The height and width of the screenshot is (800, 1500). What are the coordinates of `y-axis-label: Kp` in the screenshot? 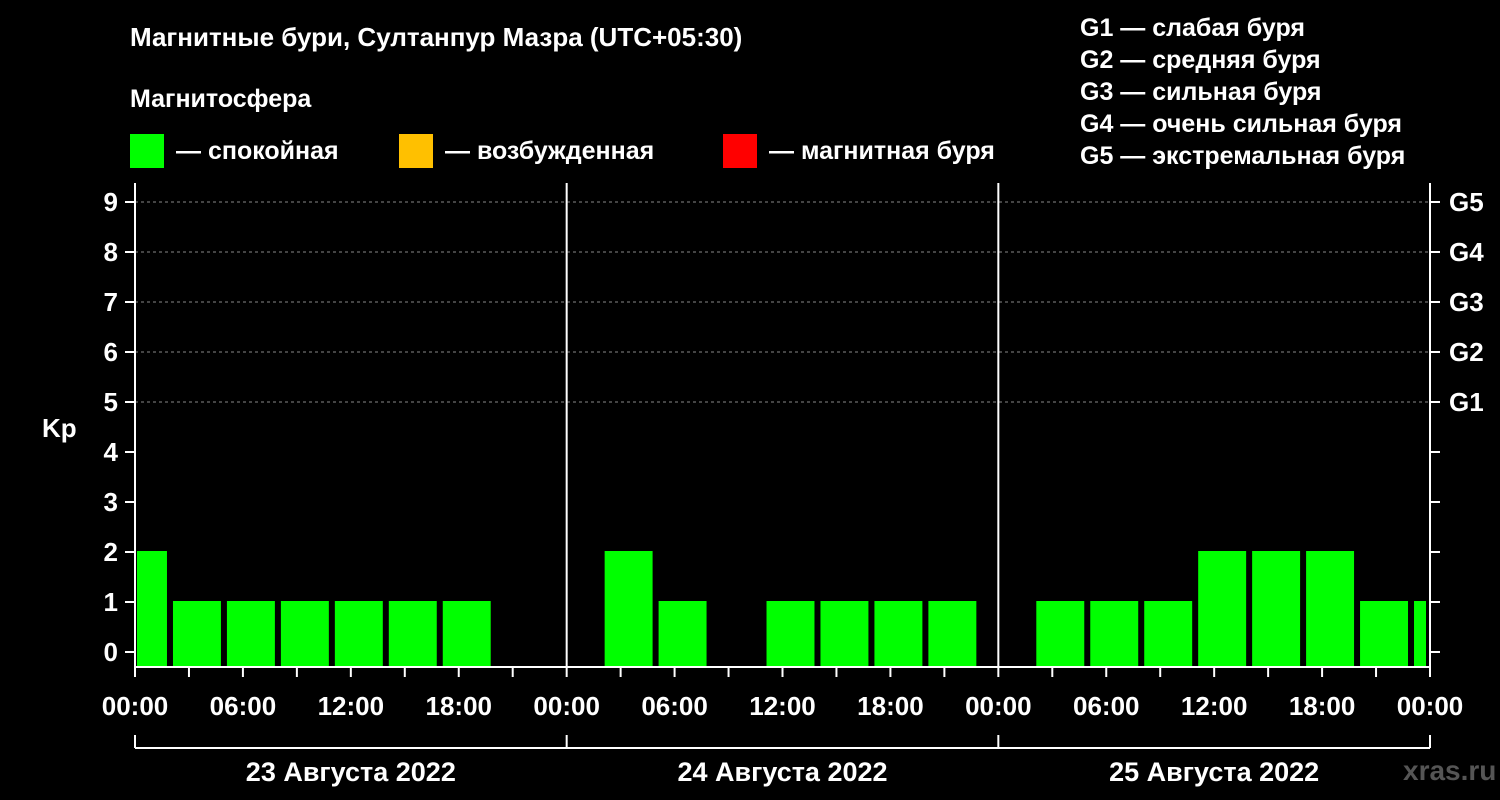 It's located at (59, 428).